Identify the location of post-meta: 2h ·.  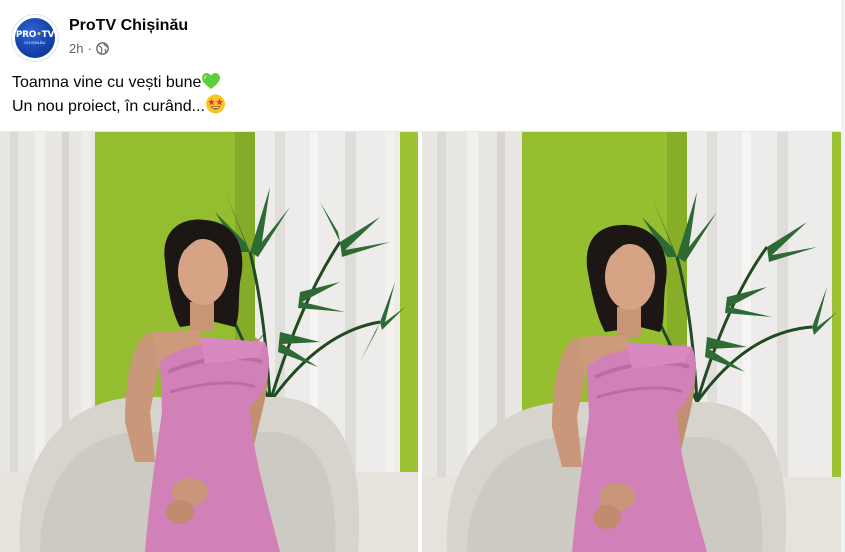
(89, 48).